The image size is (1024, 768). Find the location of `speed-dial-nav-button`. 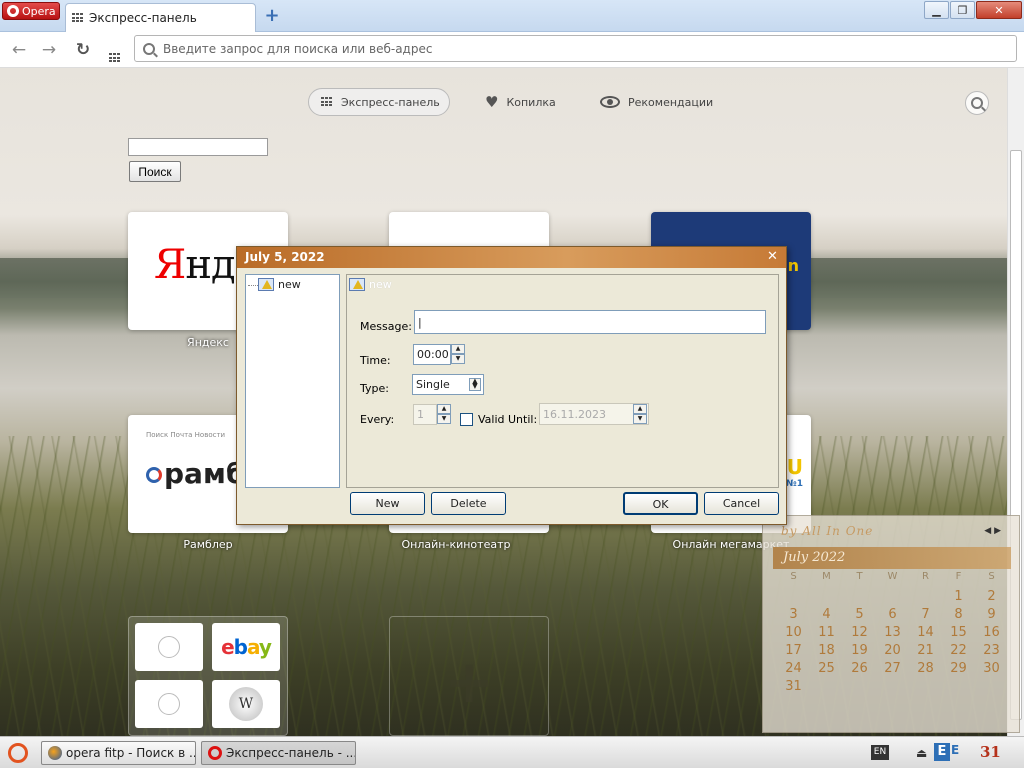

speed-dial-nav-button is located at coordinates (115, 51).